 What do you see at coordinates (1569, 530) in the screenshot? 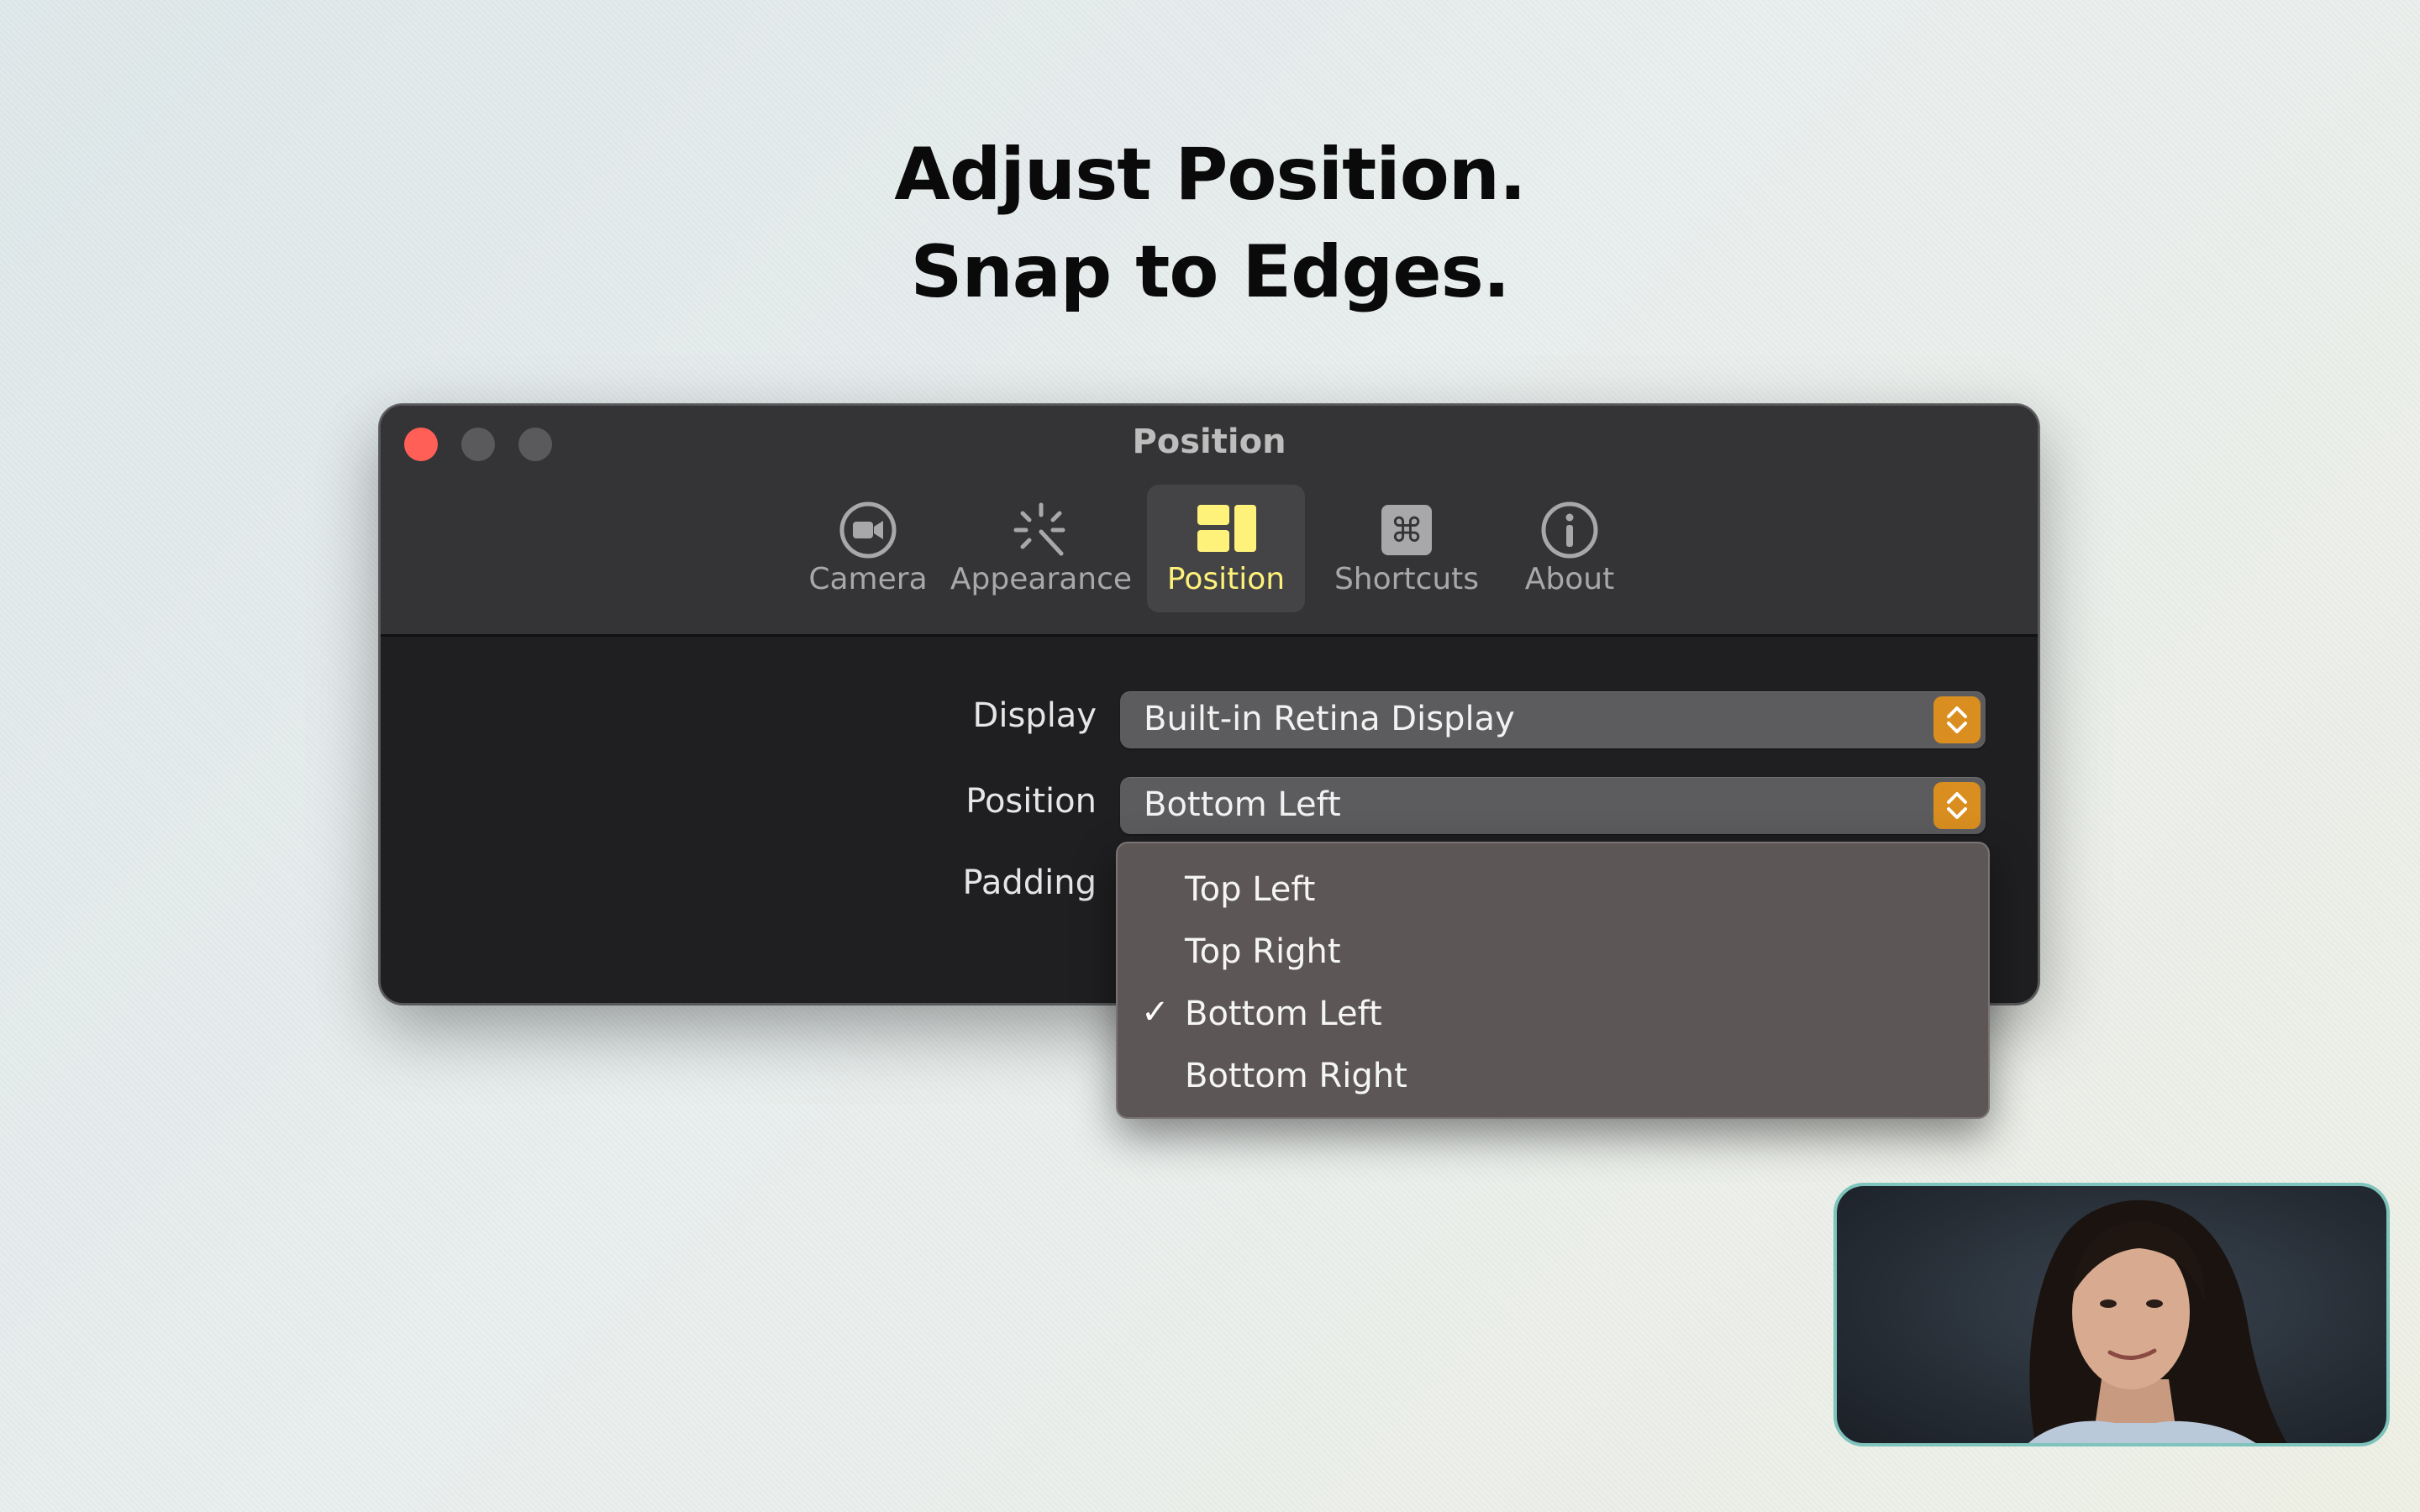
I see `info-icon` at bounding box center [1569, 530].